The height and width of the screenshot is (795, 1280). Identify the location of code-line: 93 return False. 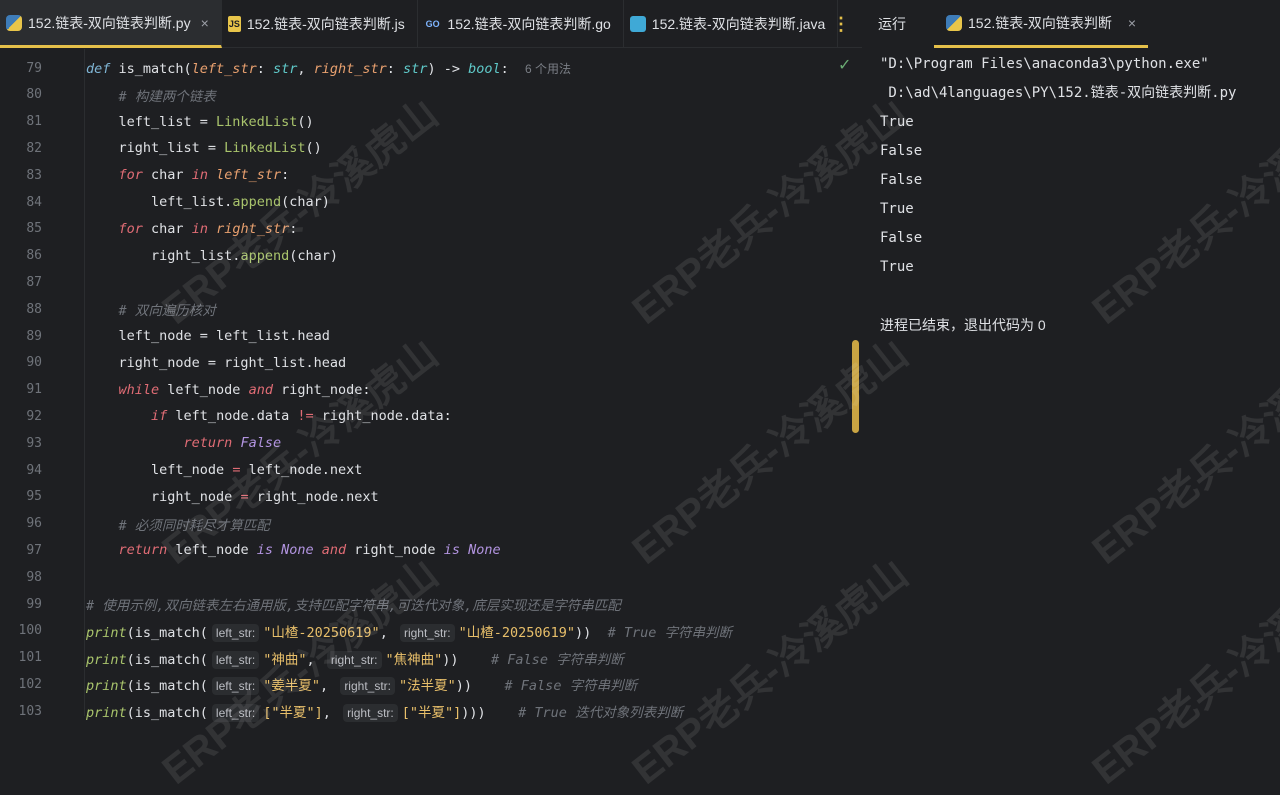
(420, 443).